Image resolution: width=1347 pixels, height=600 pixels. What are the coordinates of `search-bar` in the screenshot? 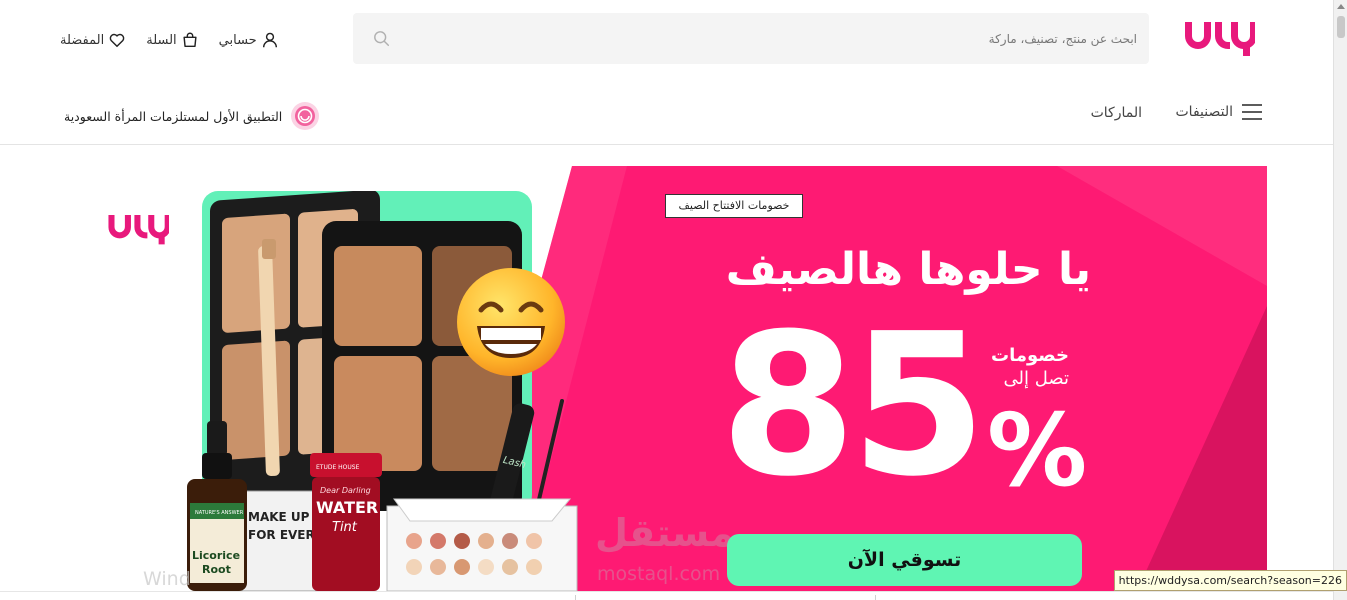 It's located at (751, 38).